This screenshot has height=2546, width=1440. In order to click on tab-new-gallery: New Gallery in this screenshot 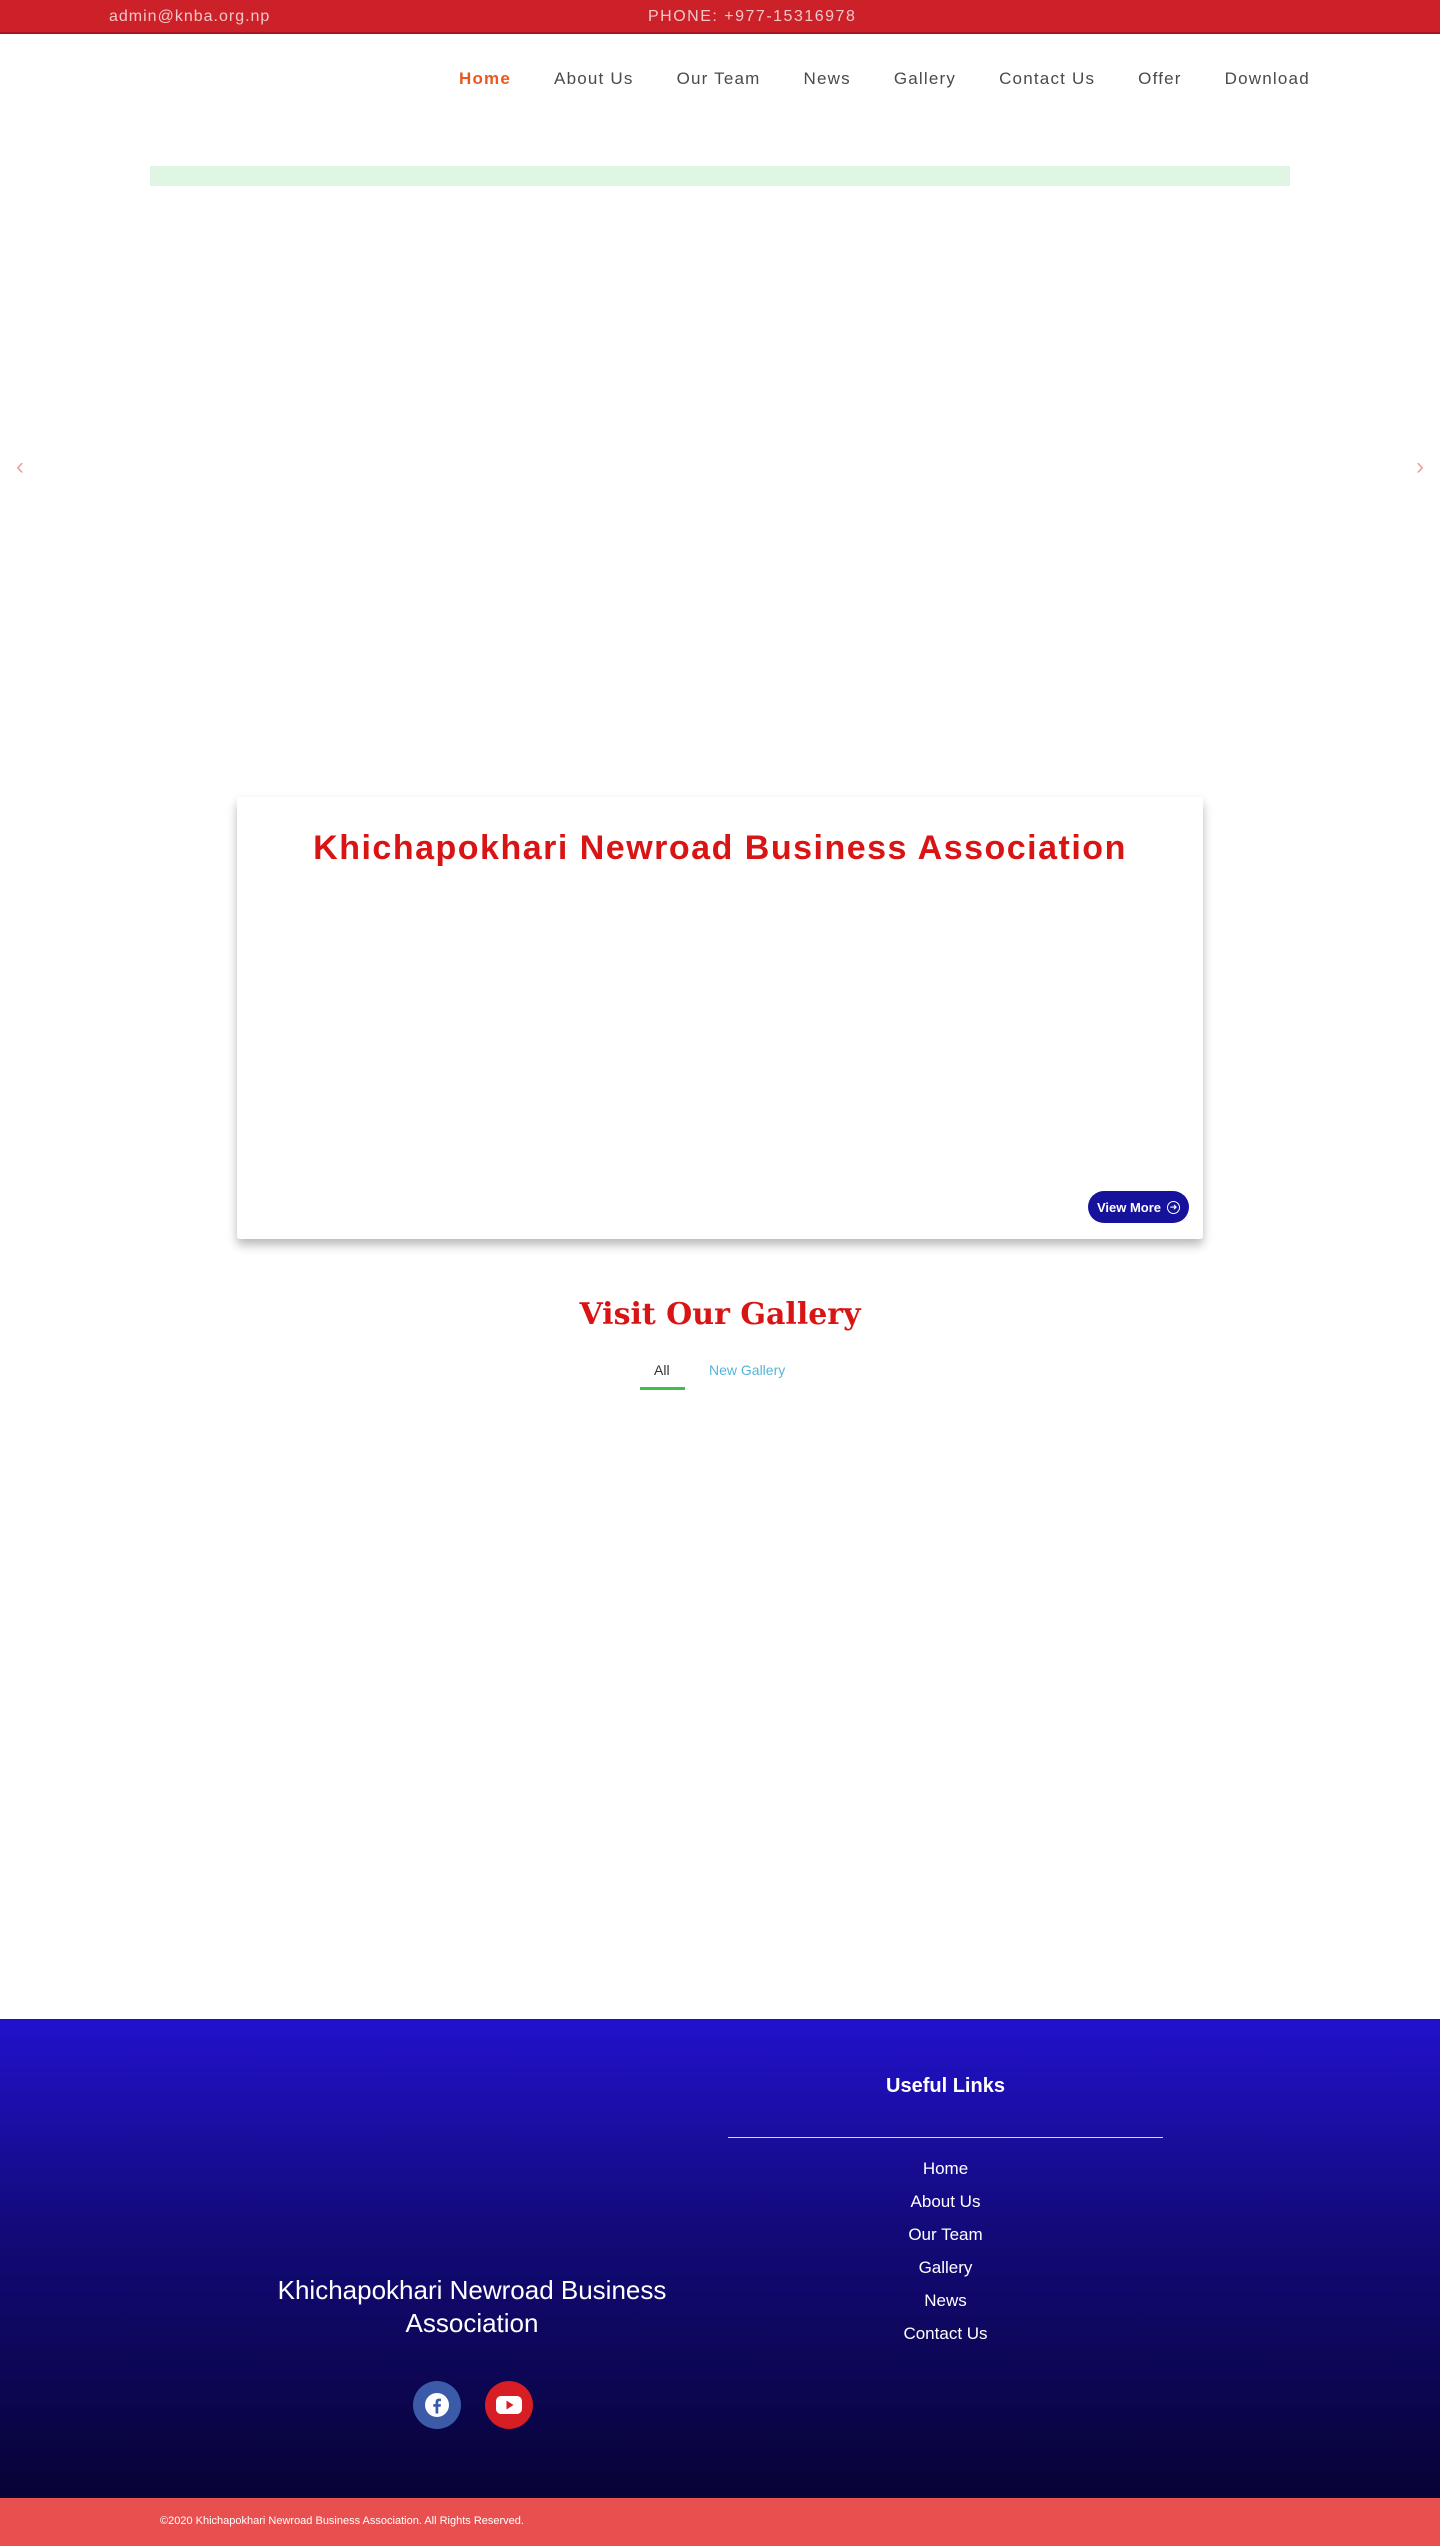, I will do `click(747, 1370)`.